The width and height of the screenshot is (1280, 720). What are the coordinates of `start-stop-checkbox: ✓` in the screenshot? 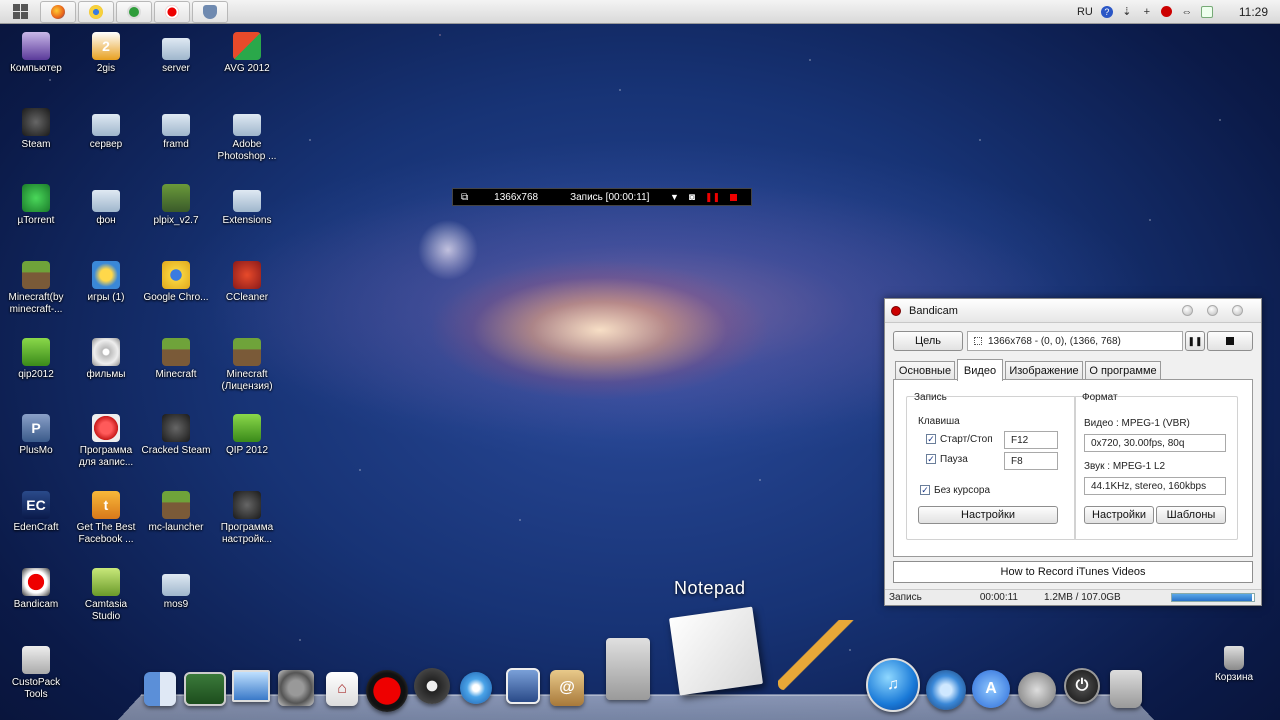 It's located at (931, 439).